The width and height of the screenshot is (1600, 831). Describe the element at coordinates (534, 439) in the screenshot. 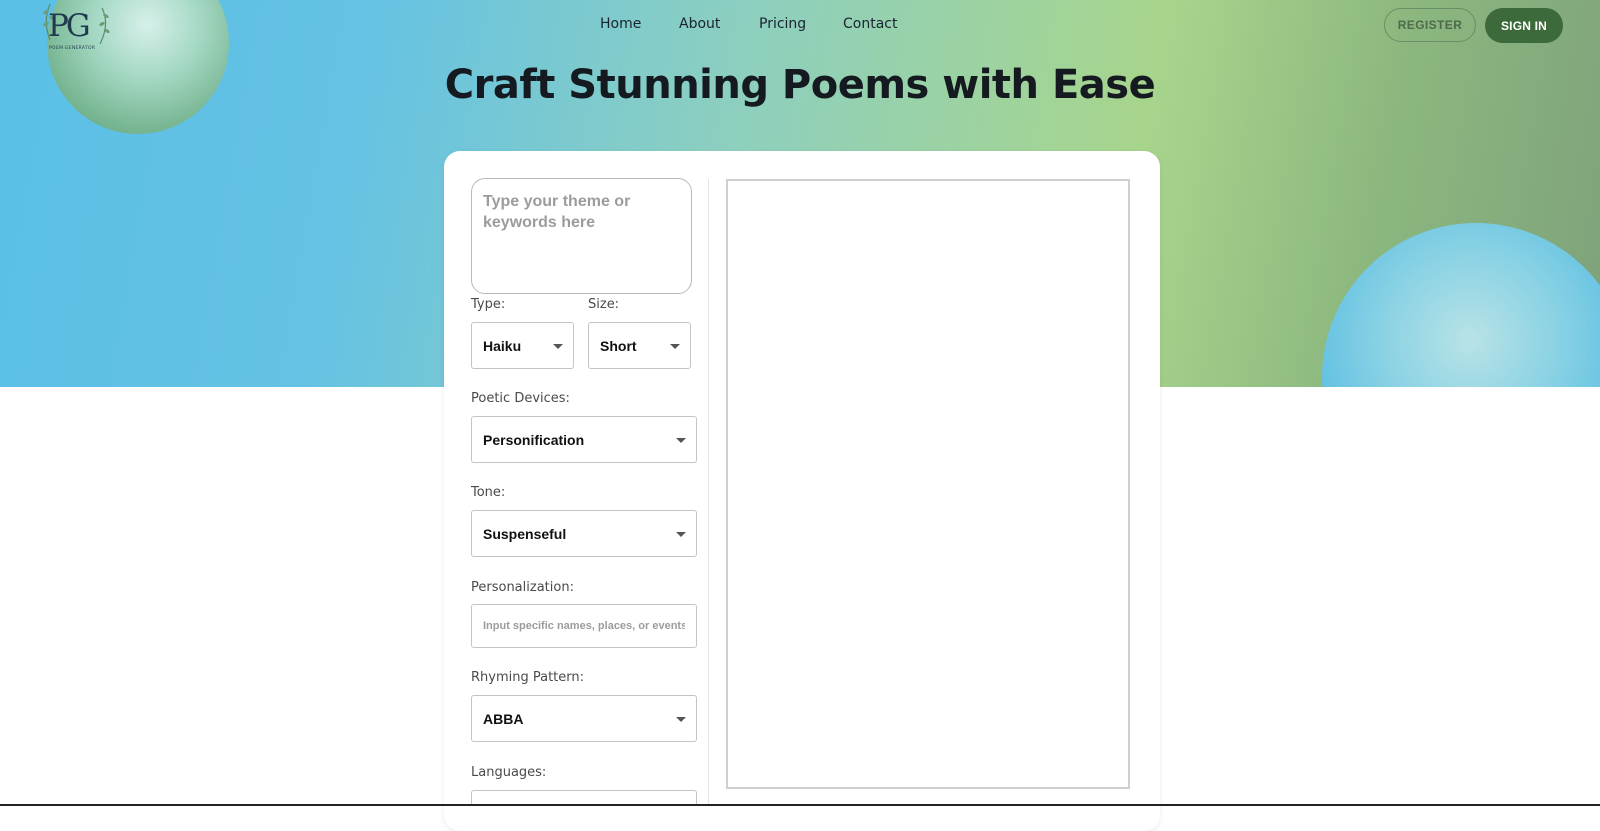

I see `devices-select-value: Personification` at that location.